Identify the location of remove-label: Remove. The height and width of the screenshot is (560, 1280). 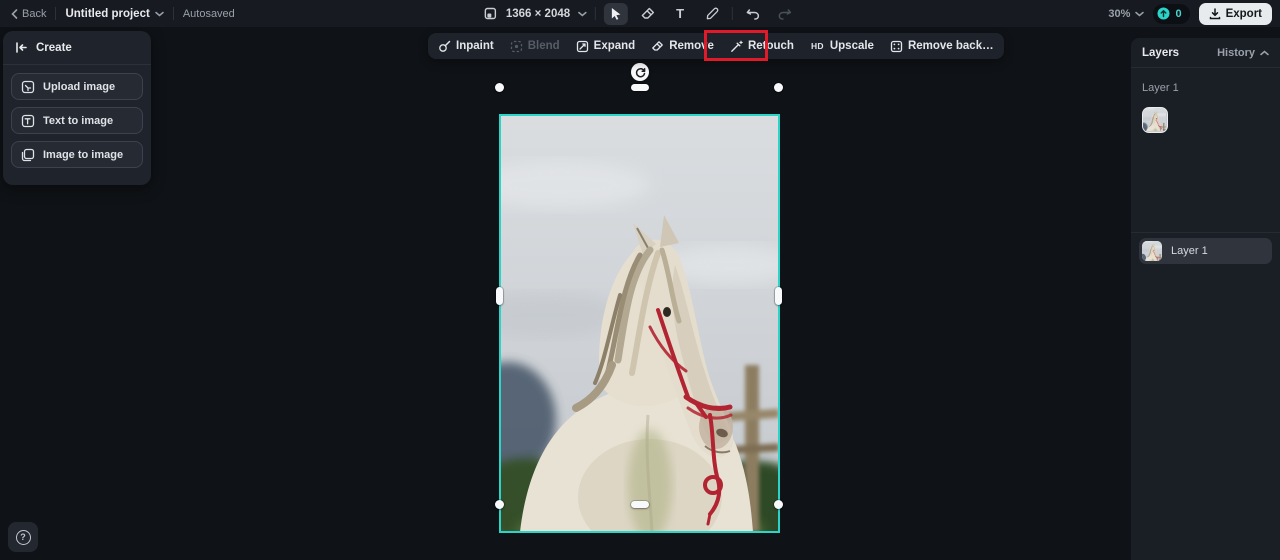
(691, 46).